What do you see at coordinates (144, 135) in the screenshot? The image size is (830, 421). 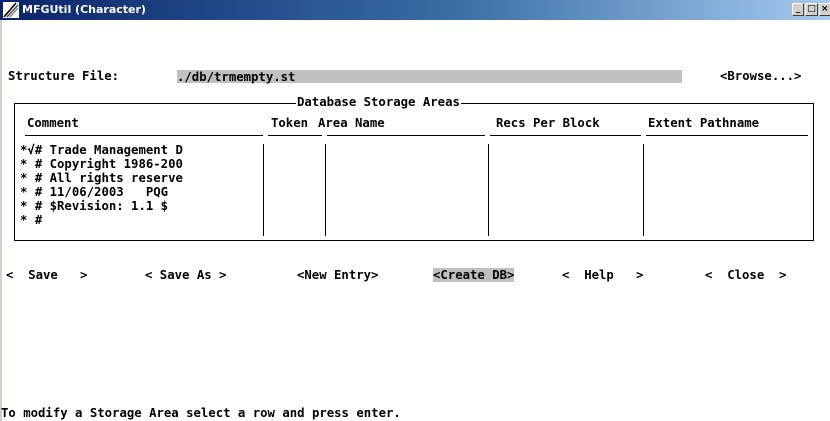 I see `header-underline-comment` at bounding box center [144, 135].